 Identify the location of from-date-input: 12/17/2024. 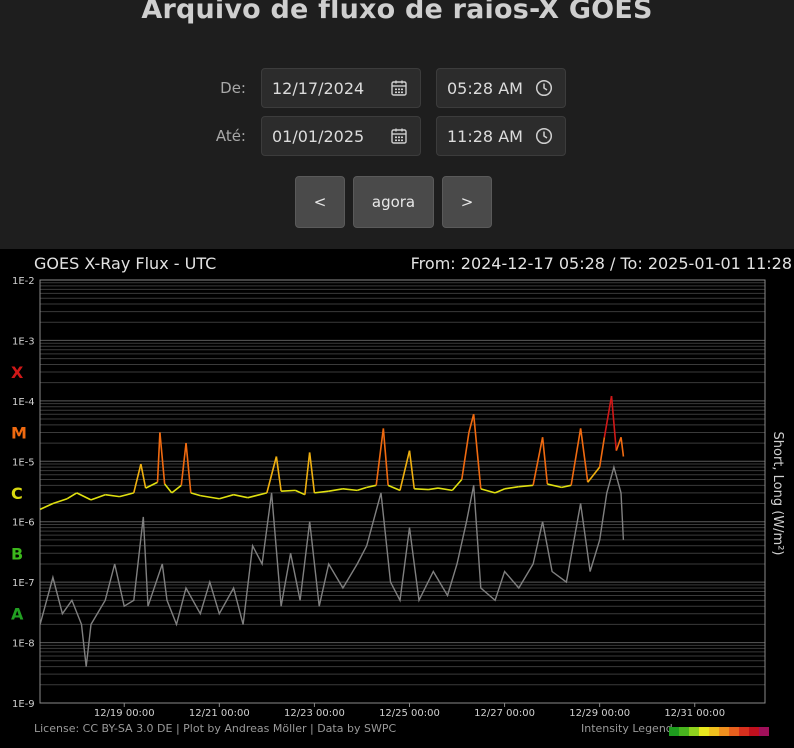
(341, 88).